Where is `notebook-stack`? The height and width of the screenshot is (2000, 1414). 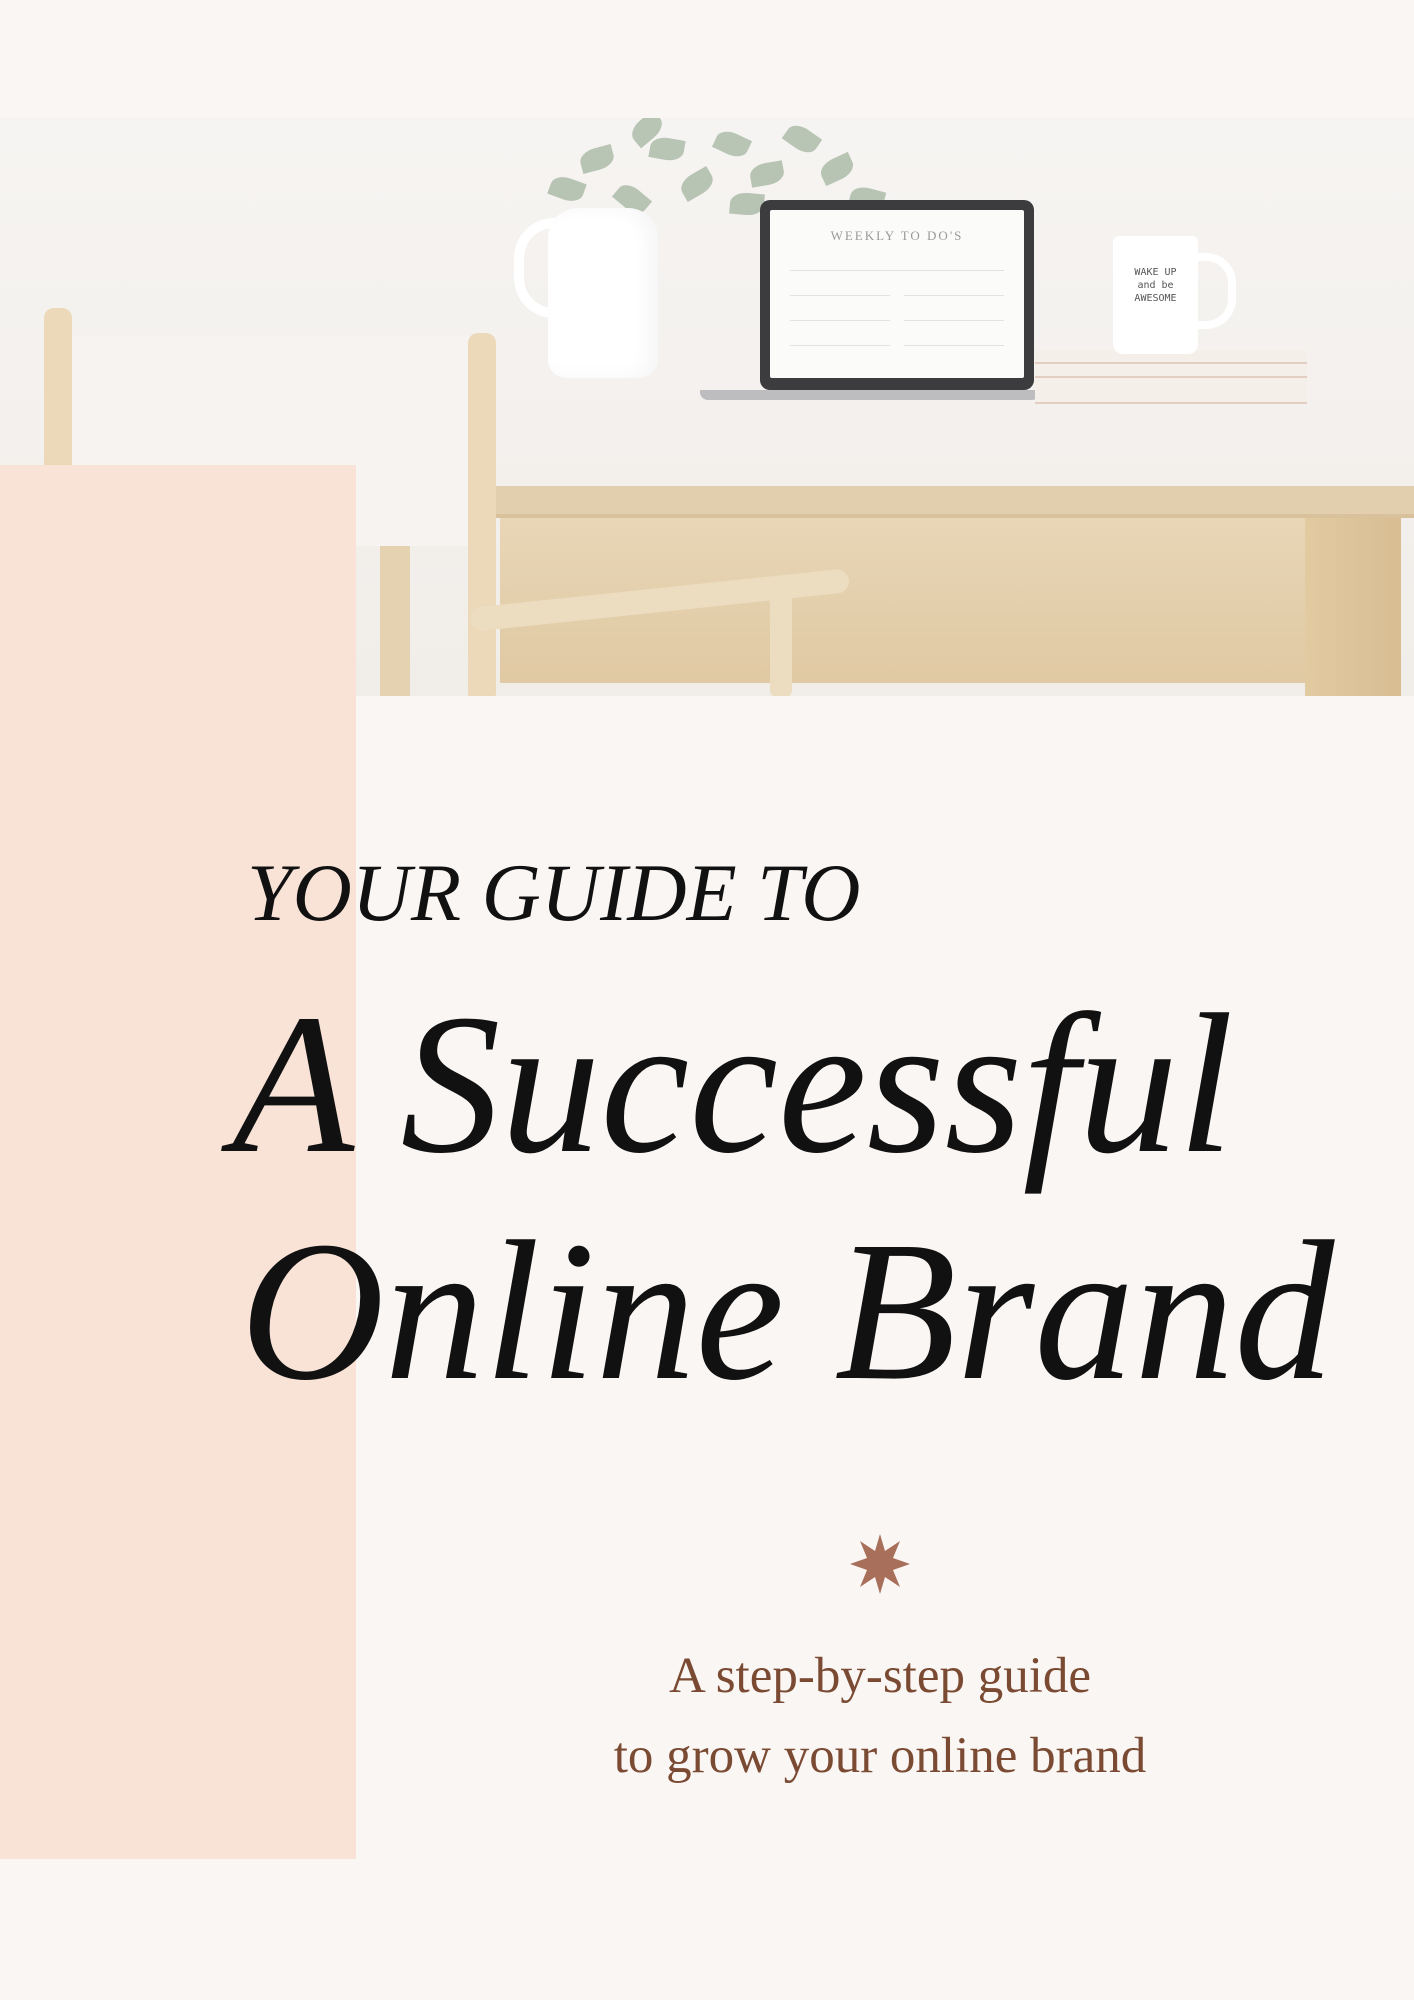 notebook-stack is located at coordinates (1171, 377).